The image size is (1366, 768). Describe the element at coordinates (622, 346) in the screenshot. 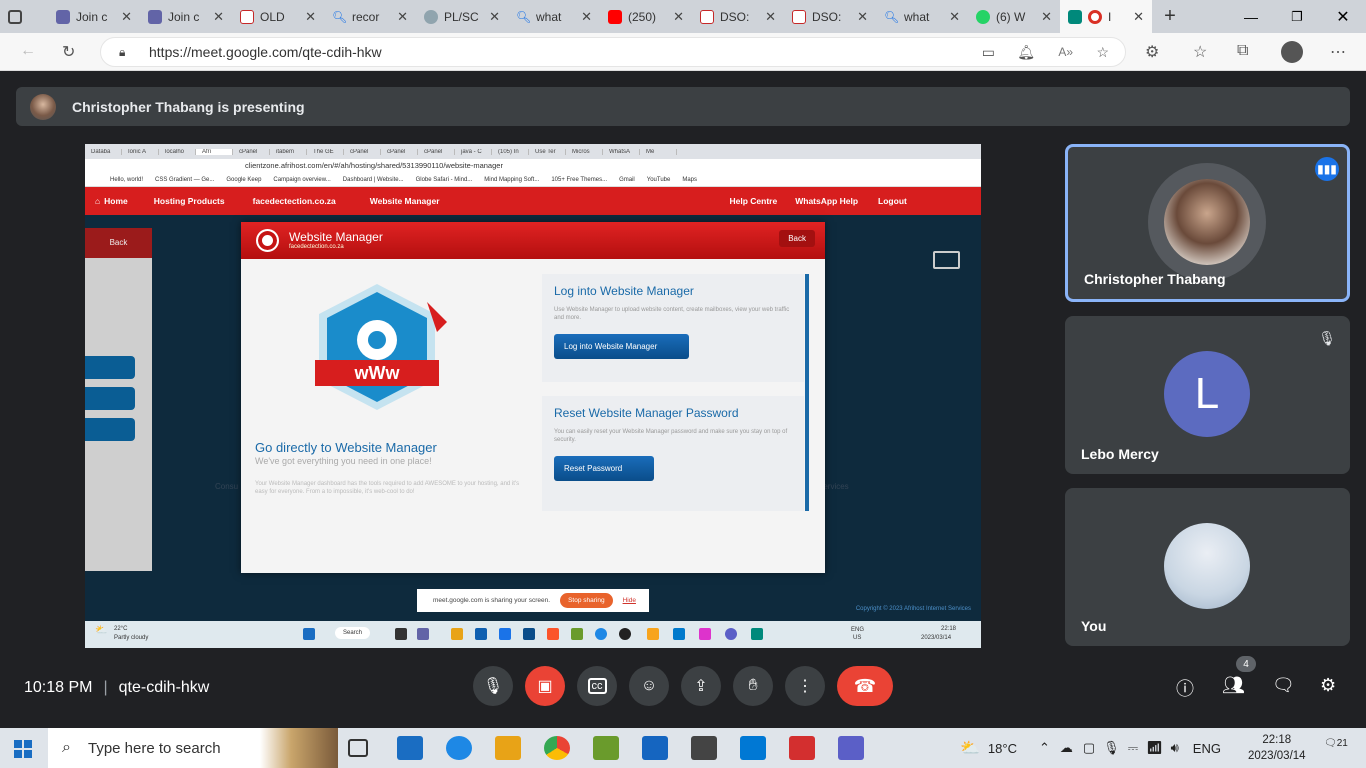

I see `login-website-manager-button: Log into Website Manager` at that location.